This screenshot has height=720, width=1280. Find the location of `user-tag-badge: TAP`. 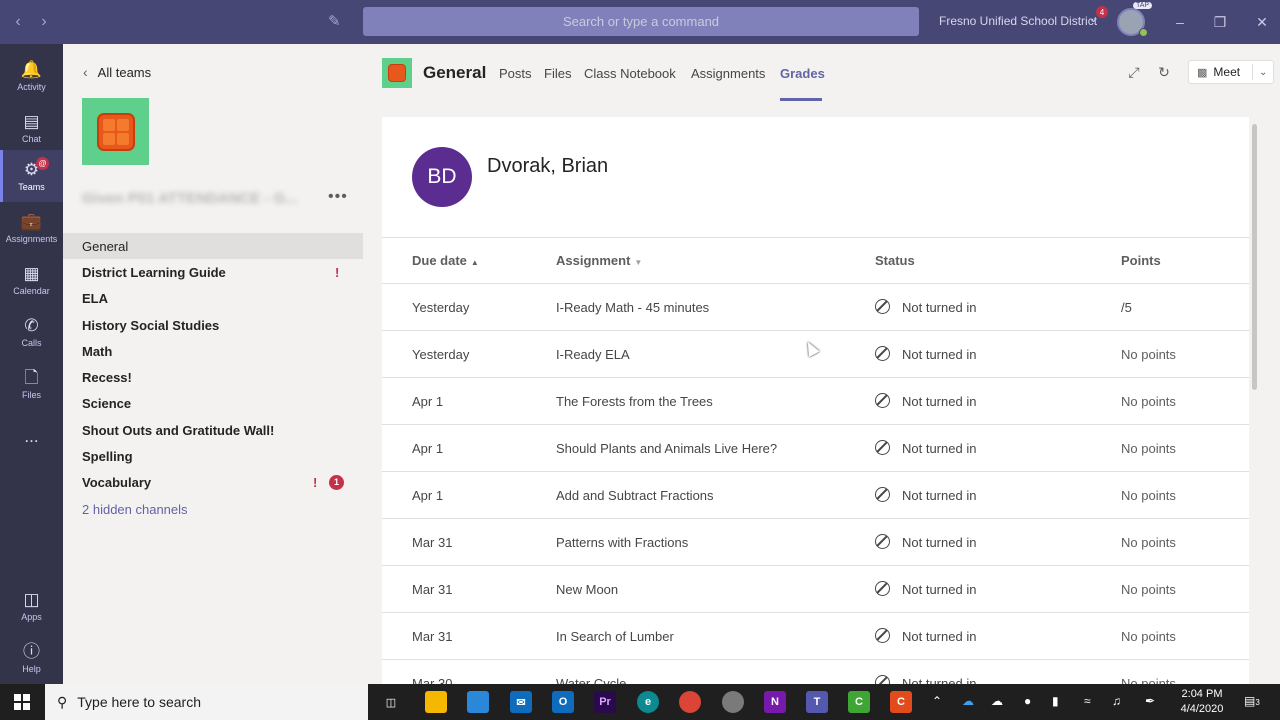

user-tag-badge: TAP is located at coordinates (1143, 5).